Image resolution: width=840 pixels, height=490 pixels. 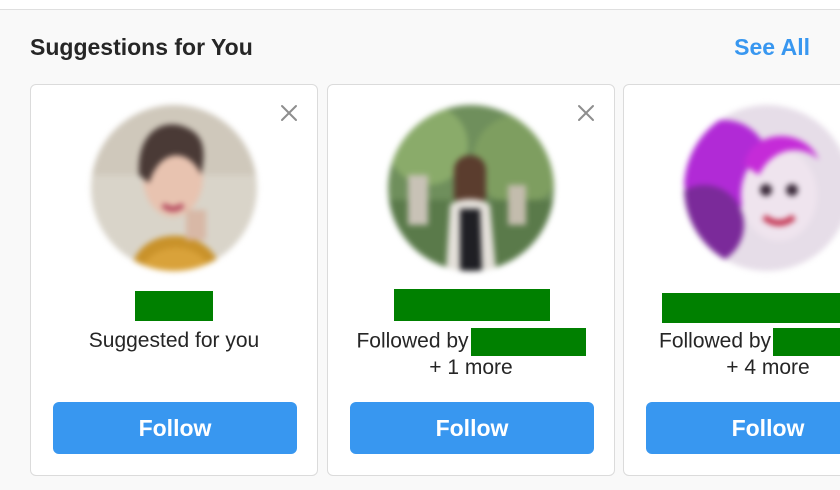 I want to click on suggestion-reason: Suggested for you, so click(x=174, y=340).